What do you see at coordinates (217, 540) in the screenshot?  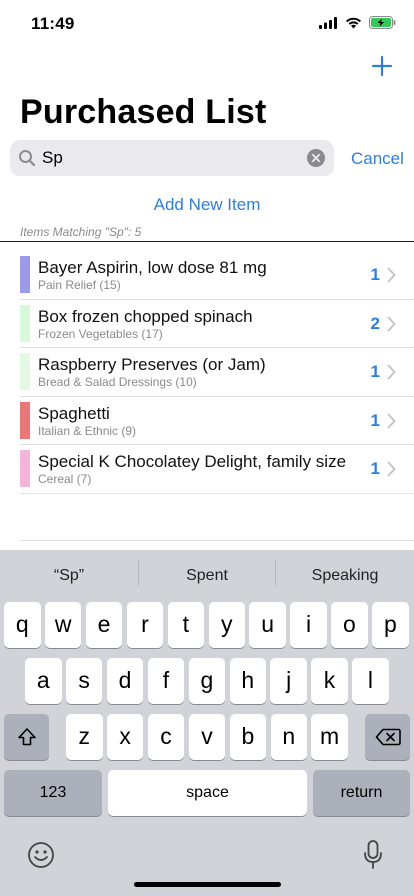 I see `list-divider` at bounding box center [217, 540].